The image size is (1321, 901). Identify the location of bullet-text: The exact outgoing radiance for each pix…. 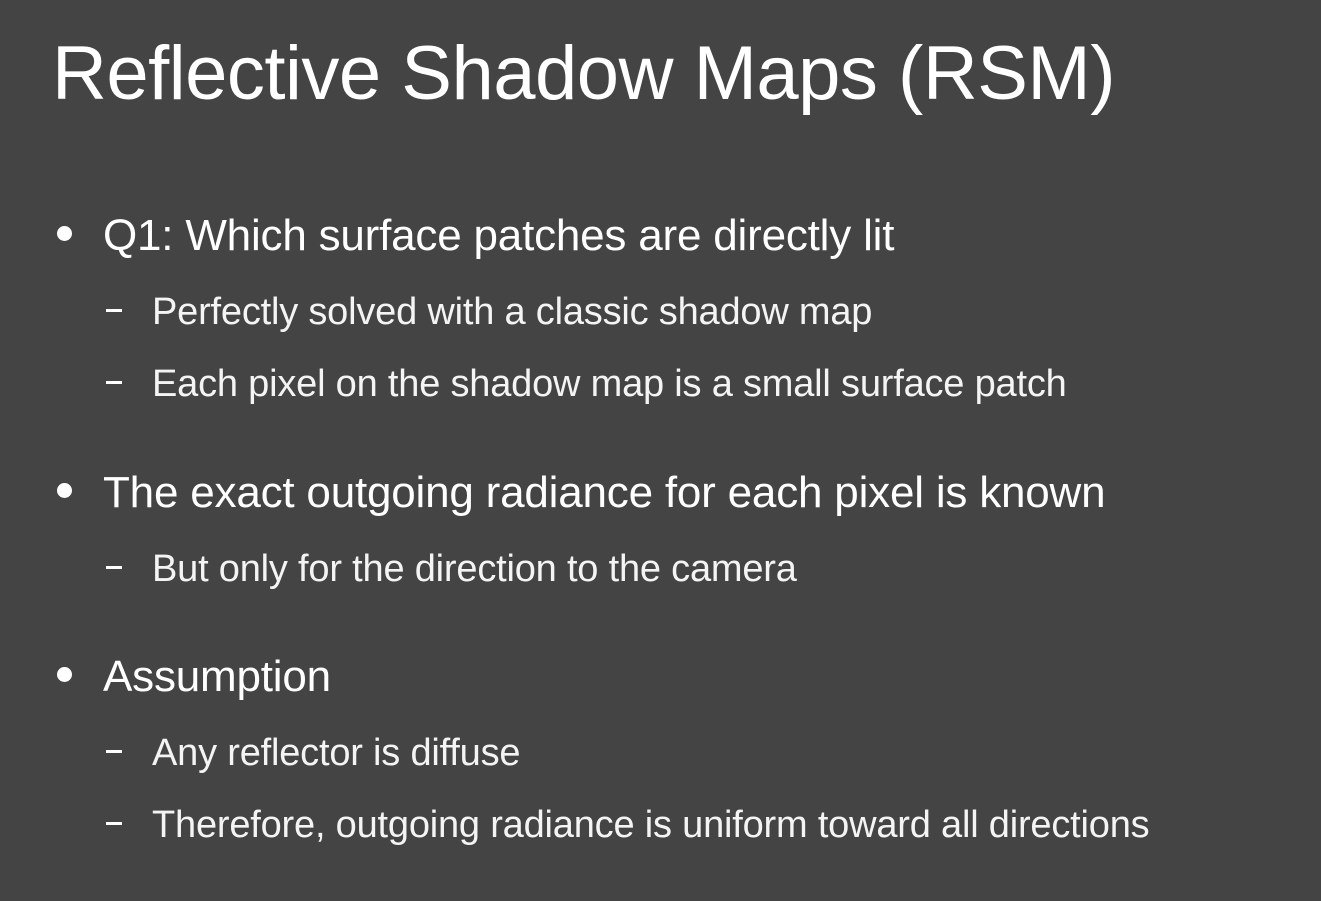
(604, 492).